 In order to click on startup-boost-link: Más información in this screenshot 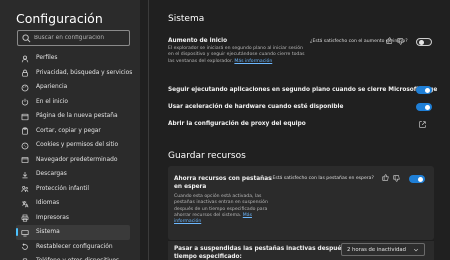, I will do `click(253, 61)`.